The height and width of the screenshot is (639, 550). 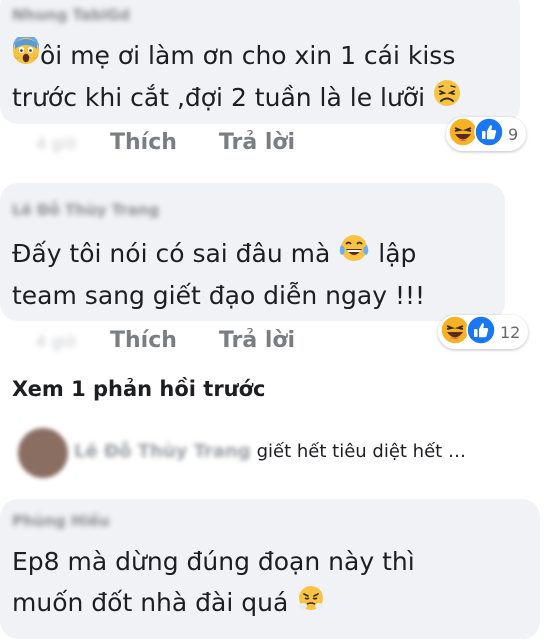 I want to click on comment-3-line-2: muốn đốt nhà đài quá, so click(x=169, y=603).